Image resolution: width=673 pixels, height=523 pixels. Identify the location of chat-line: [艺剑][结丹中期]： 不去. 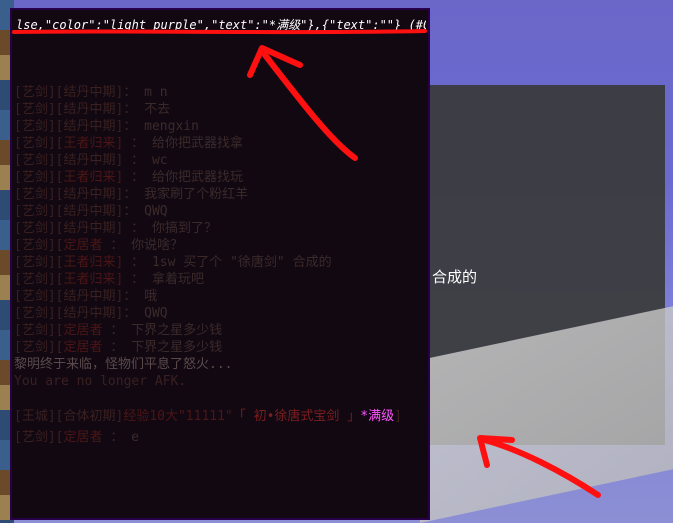
(92, 110).